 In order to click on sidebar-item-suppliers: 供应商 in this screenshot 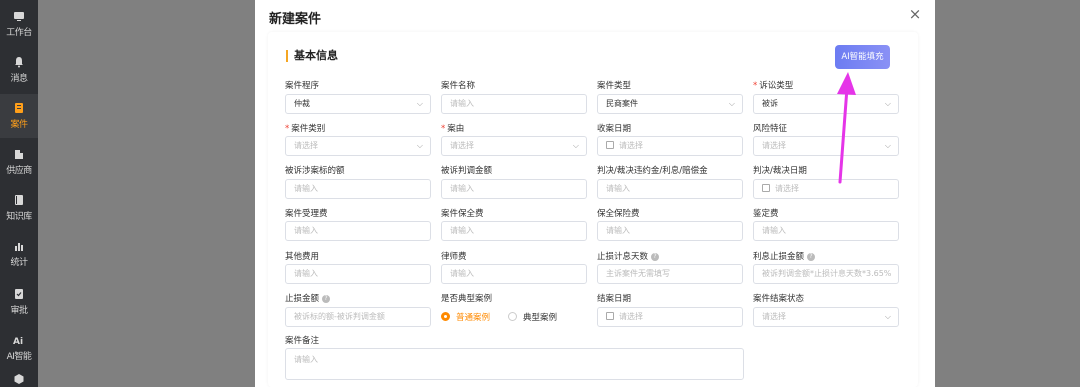, I will do `click(19, 162)`.